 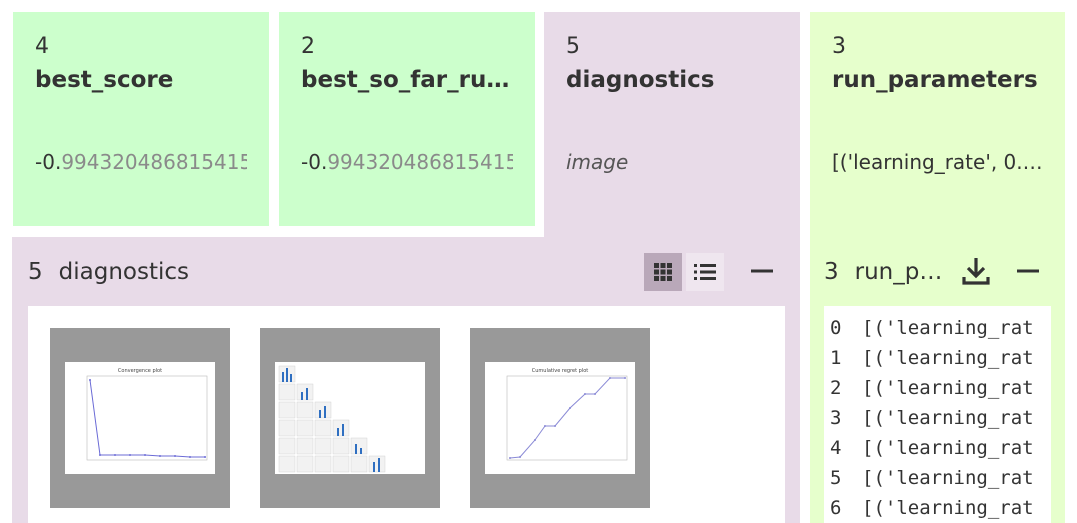 I want to click on card-count: 4, so click(x=42, y=46).